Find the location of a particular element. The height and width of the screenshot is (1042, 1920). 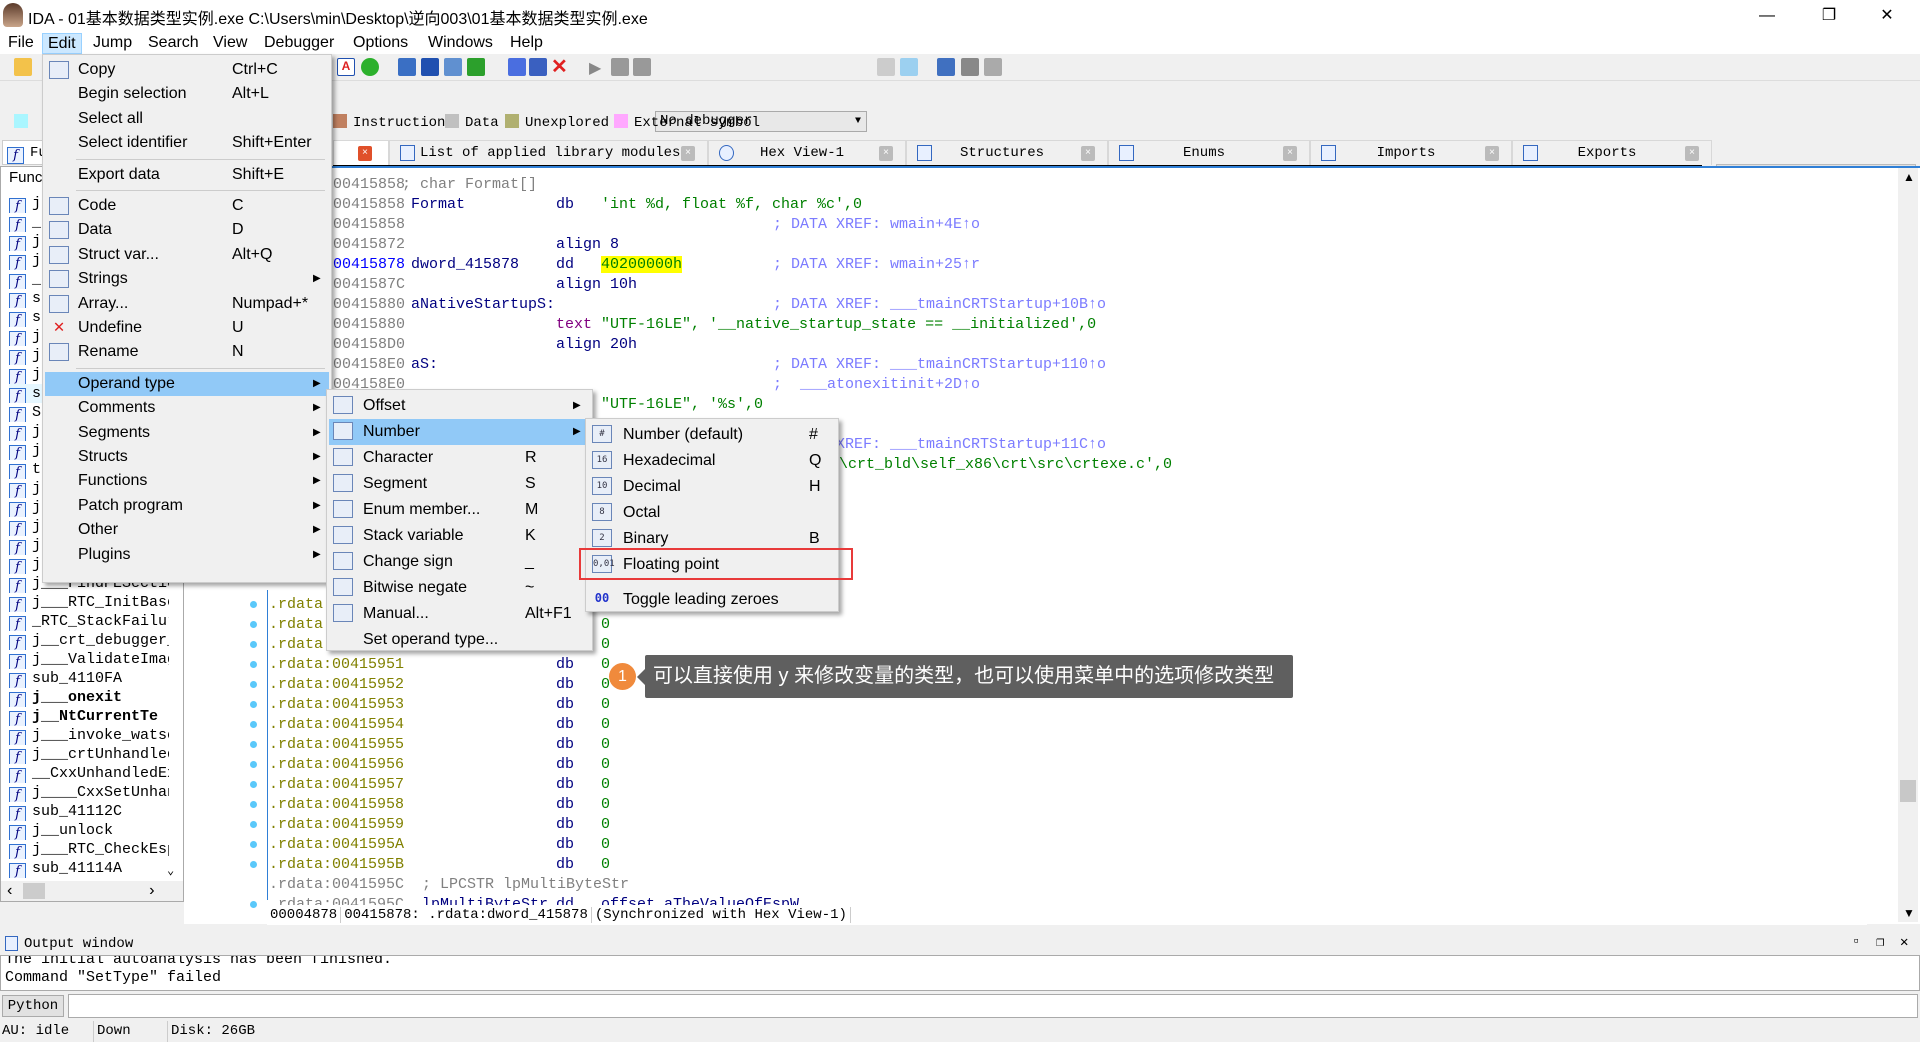

open-icon is located at coordinates (23, 67).